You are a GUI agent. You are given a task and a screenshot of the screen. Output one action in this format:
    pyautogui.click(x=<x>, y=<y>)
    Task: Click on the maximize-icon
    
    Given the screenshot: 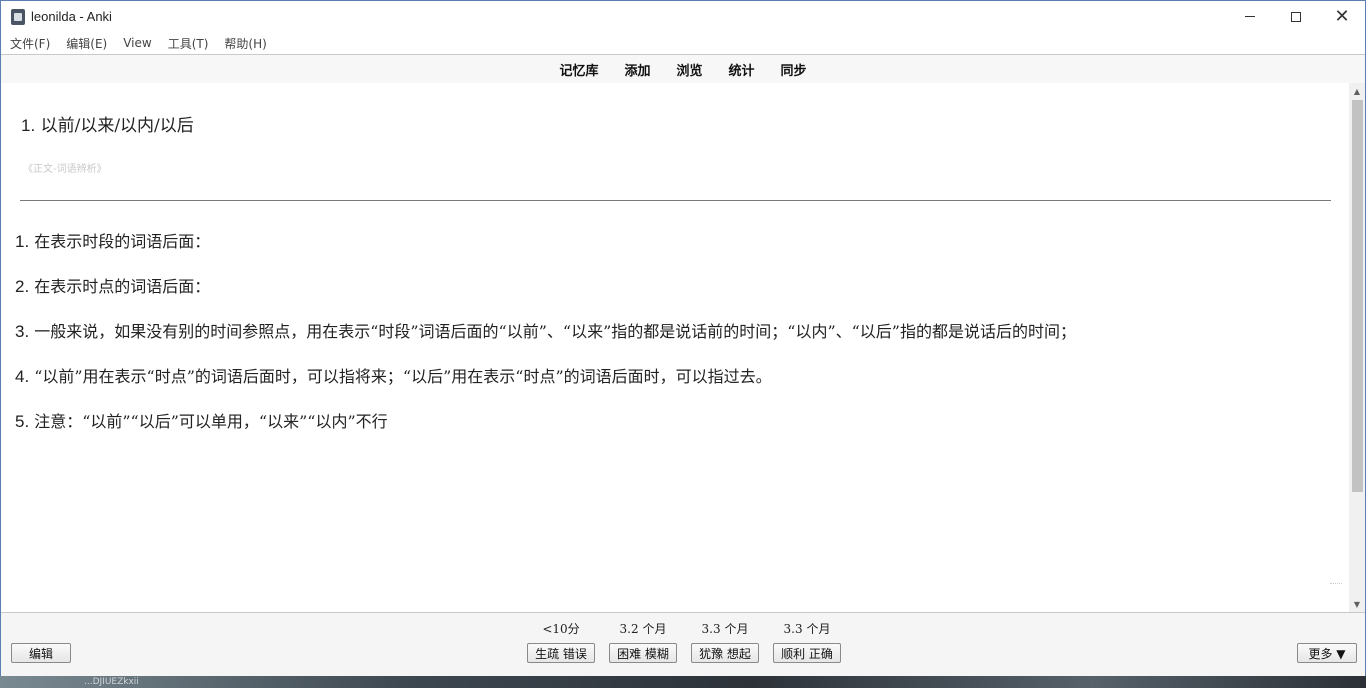 What is the action you would take?
    pyautogui.click(x=1296, y=16)
    